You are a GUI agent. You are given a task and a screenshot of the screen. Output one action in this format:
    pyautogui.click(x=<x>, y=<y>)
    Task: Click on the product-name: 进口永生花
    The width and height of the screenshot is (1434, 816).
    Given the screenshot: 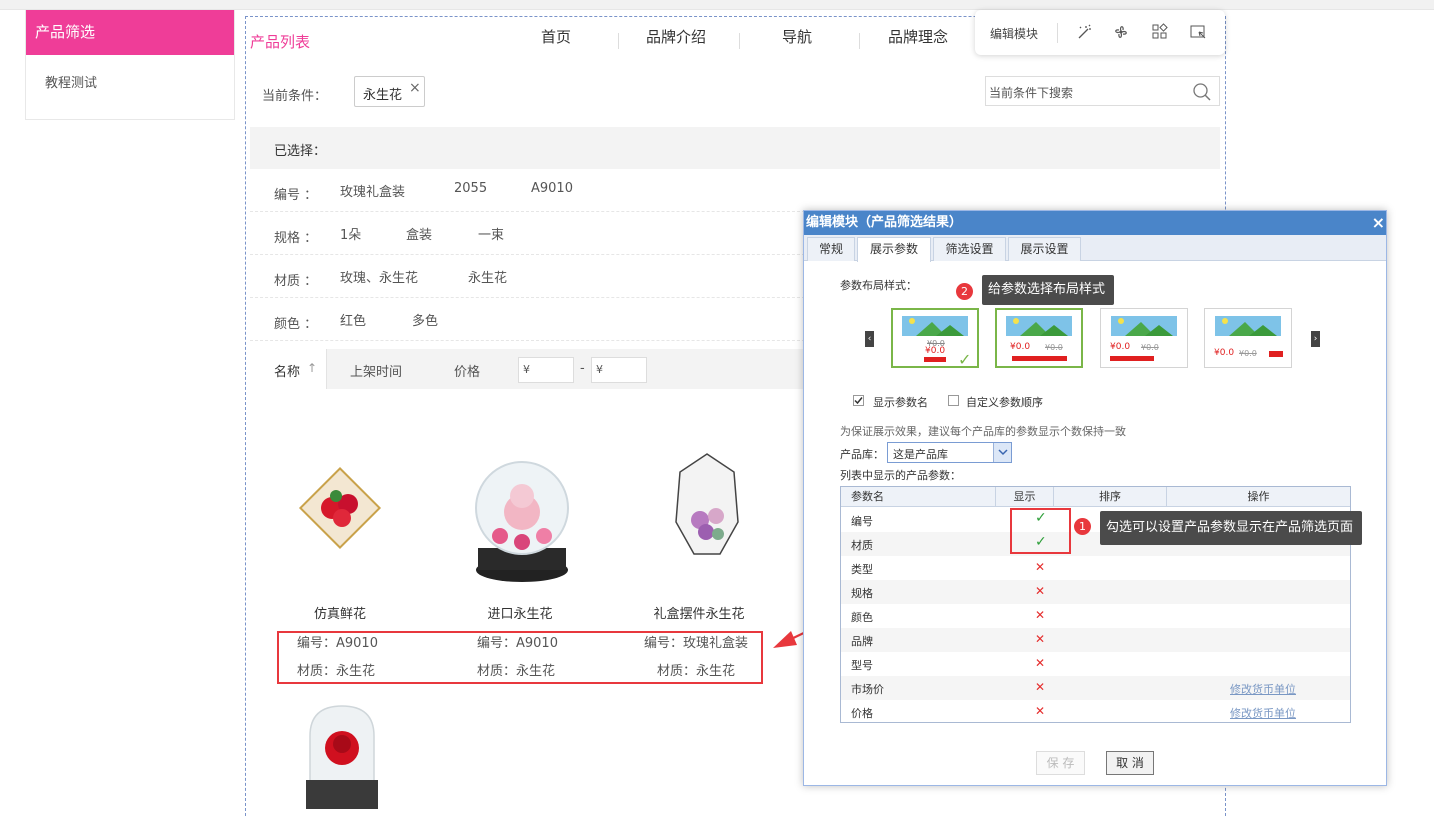 What is the action you would take?
    pyautogui.click(x=520, y=612)
    